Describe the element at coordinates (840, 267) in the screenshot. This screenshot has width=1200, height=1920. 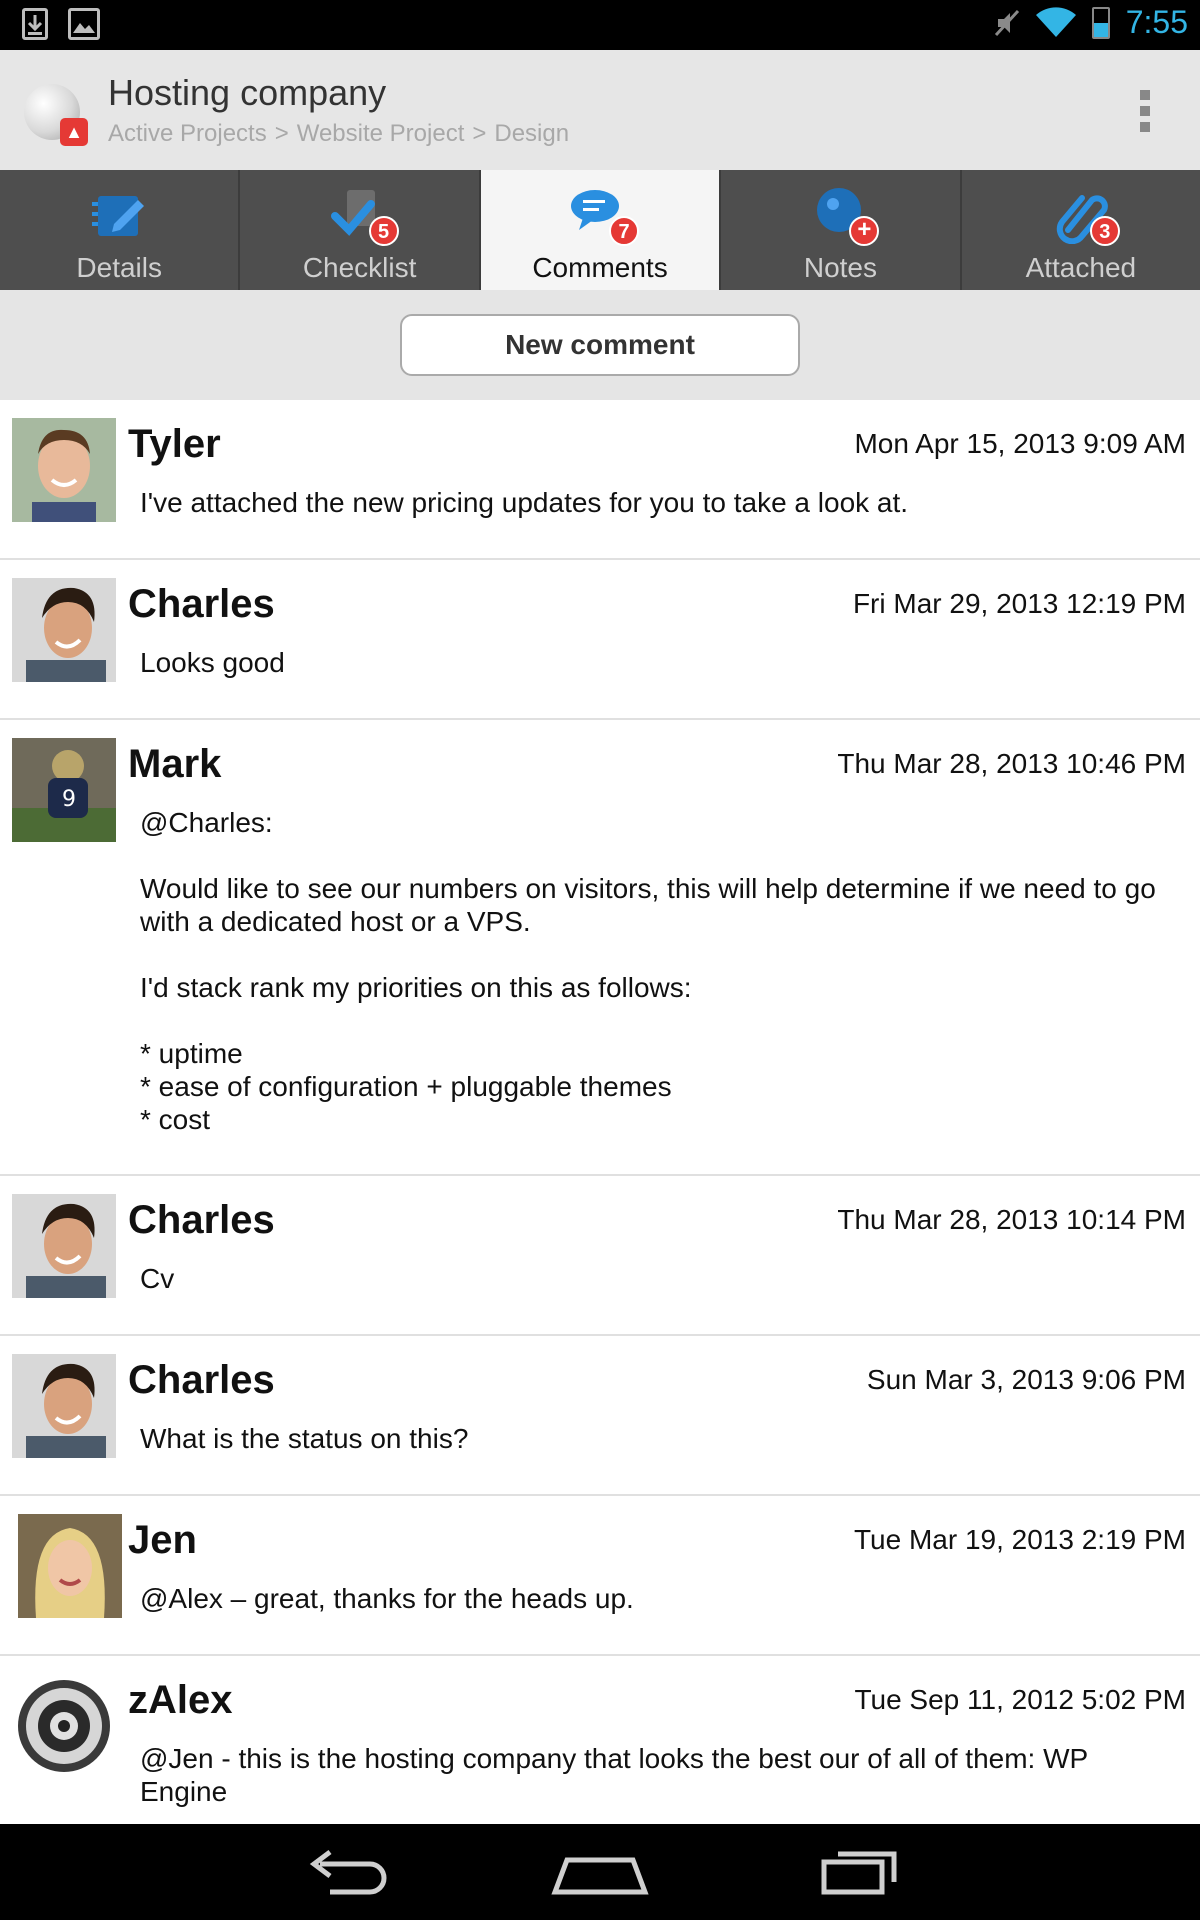
I see `tab-label: Notes` at that location.